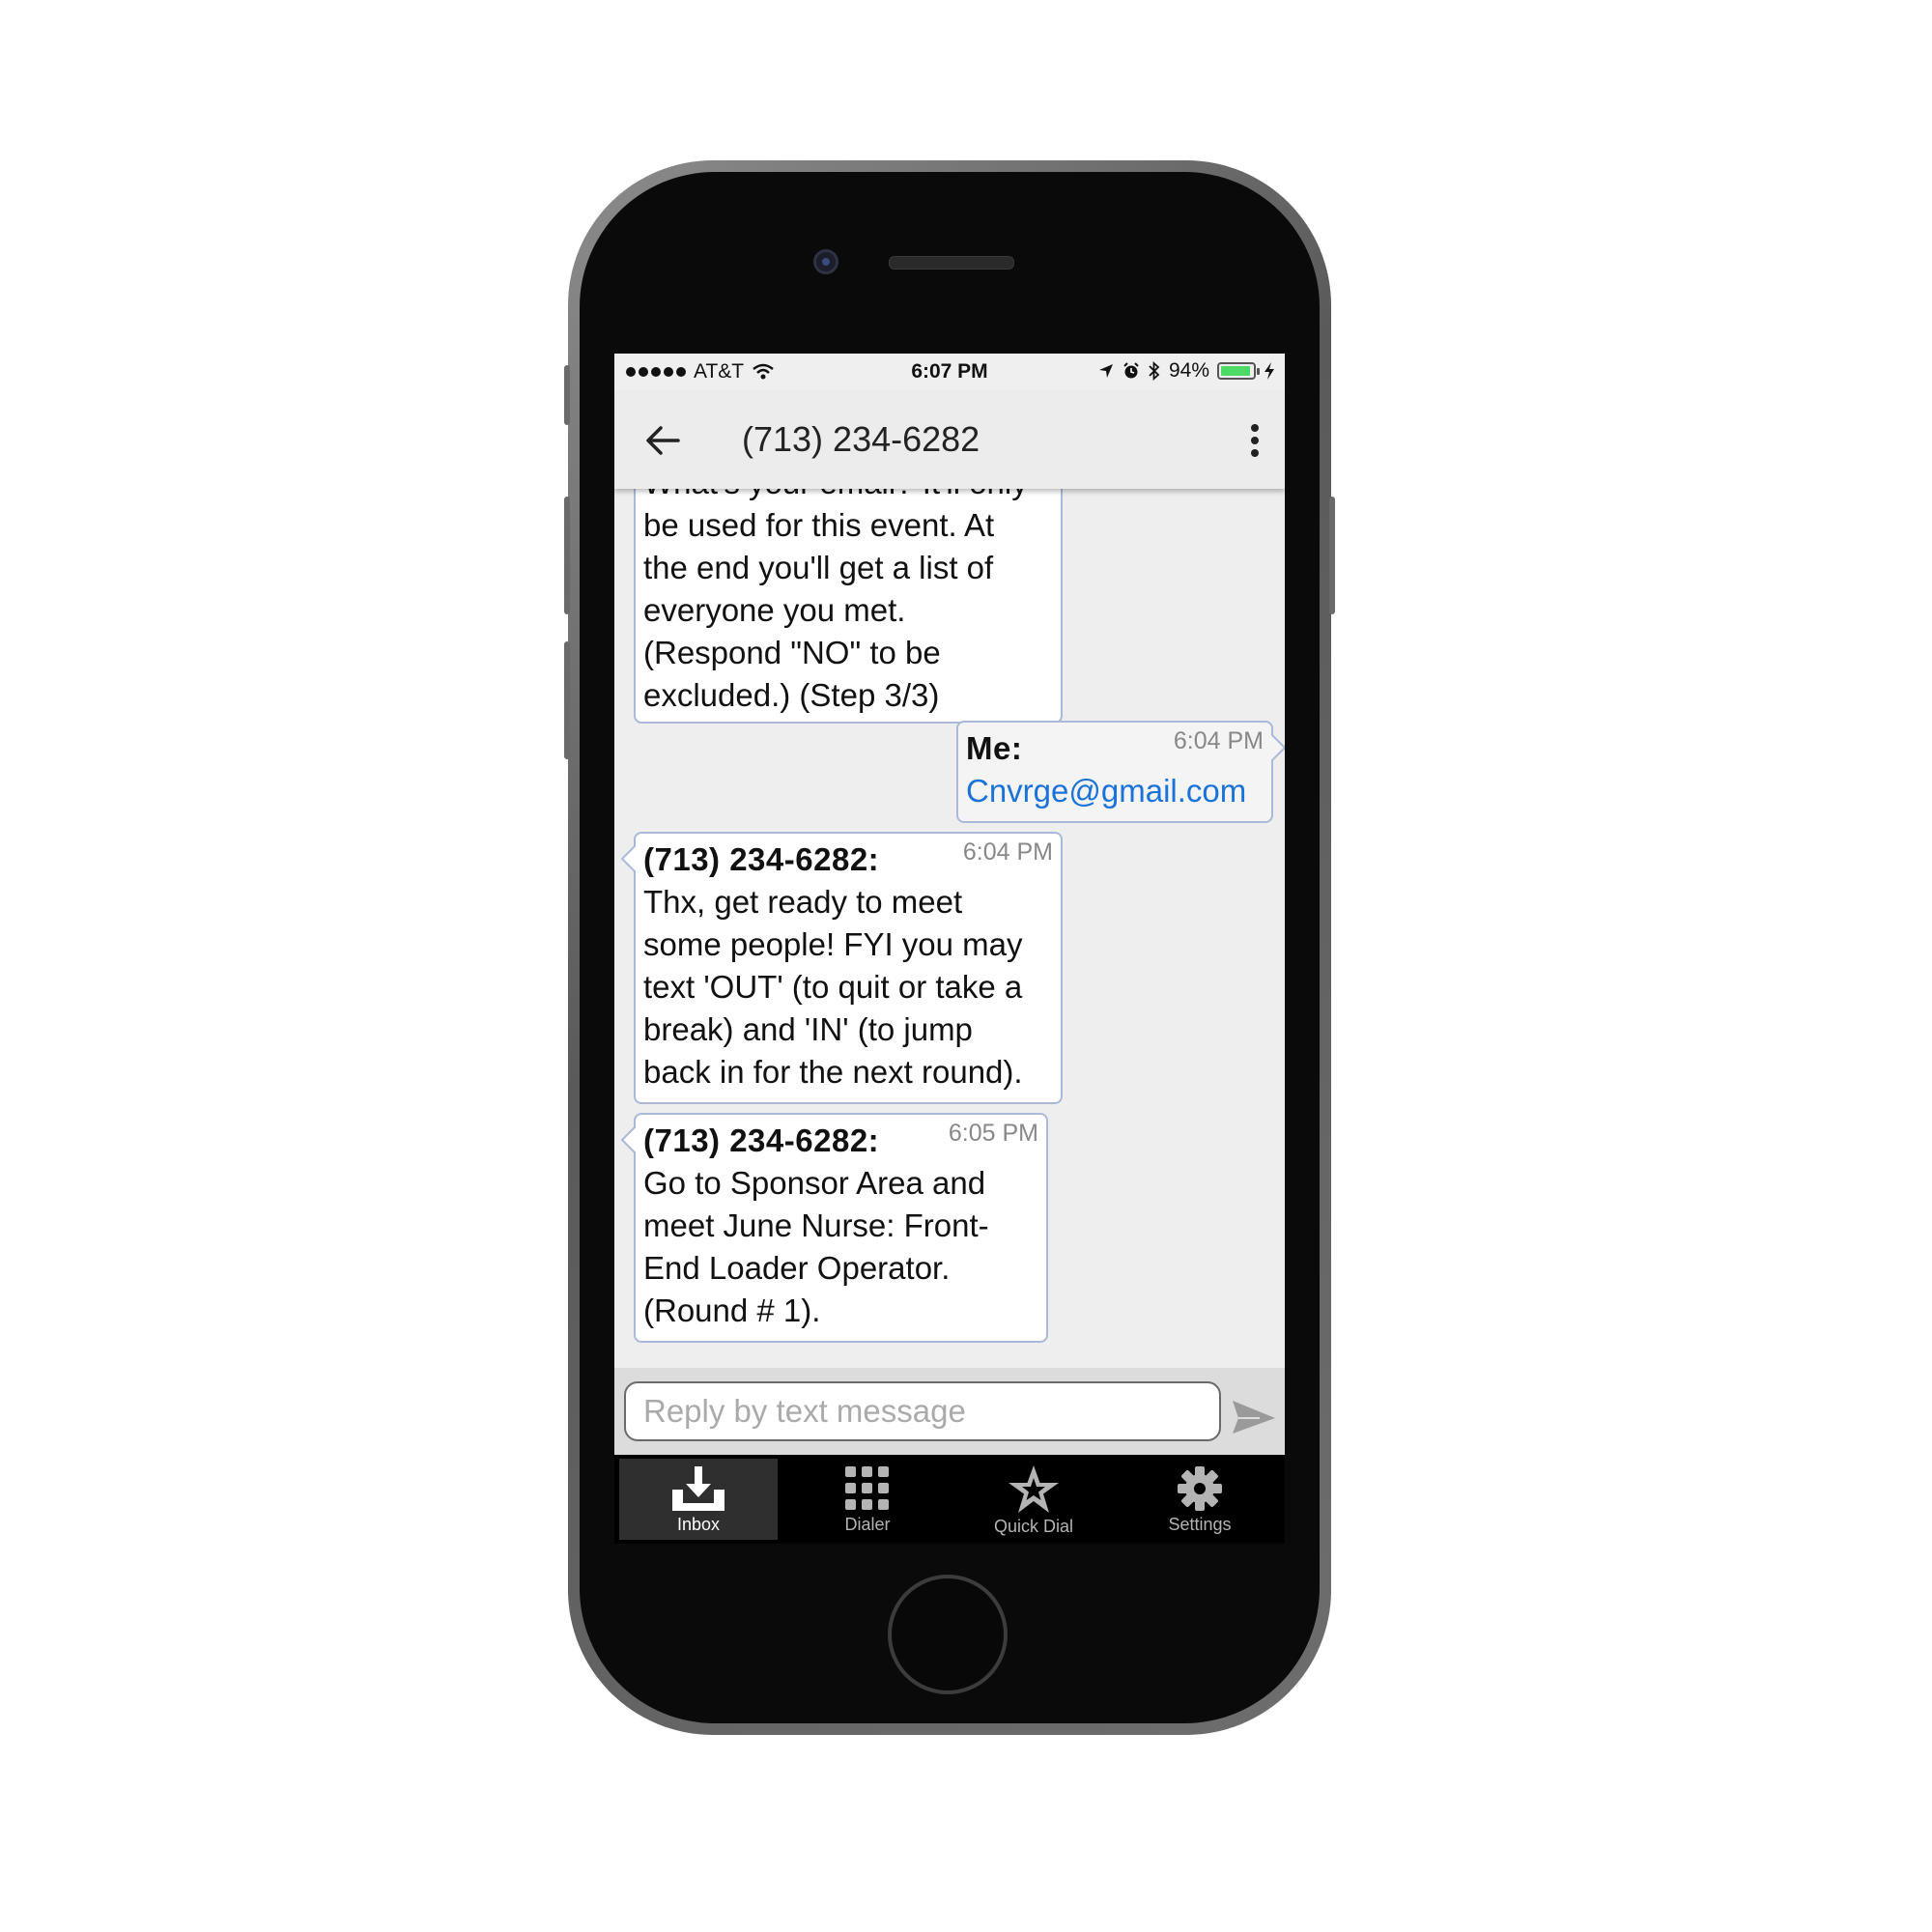 The image size is (1932, 1932). I want to click on tab-label: Quick Dial, so click(1033, 1526).